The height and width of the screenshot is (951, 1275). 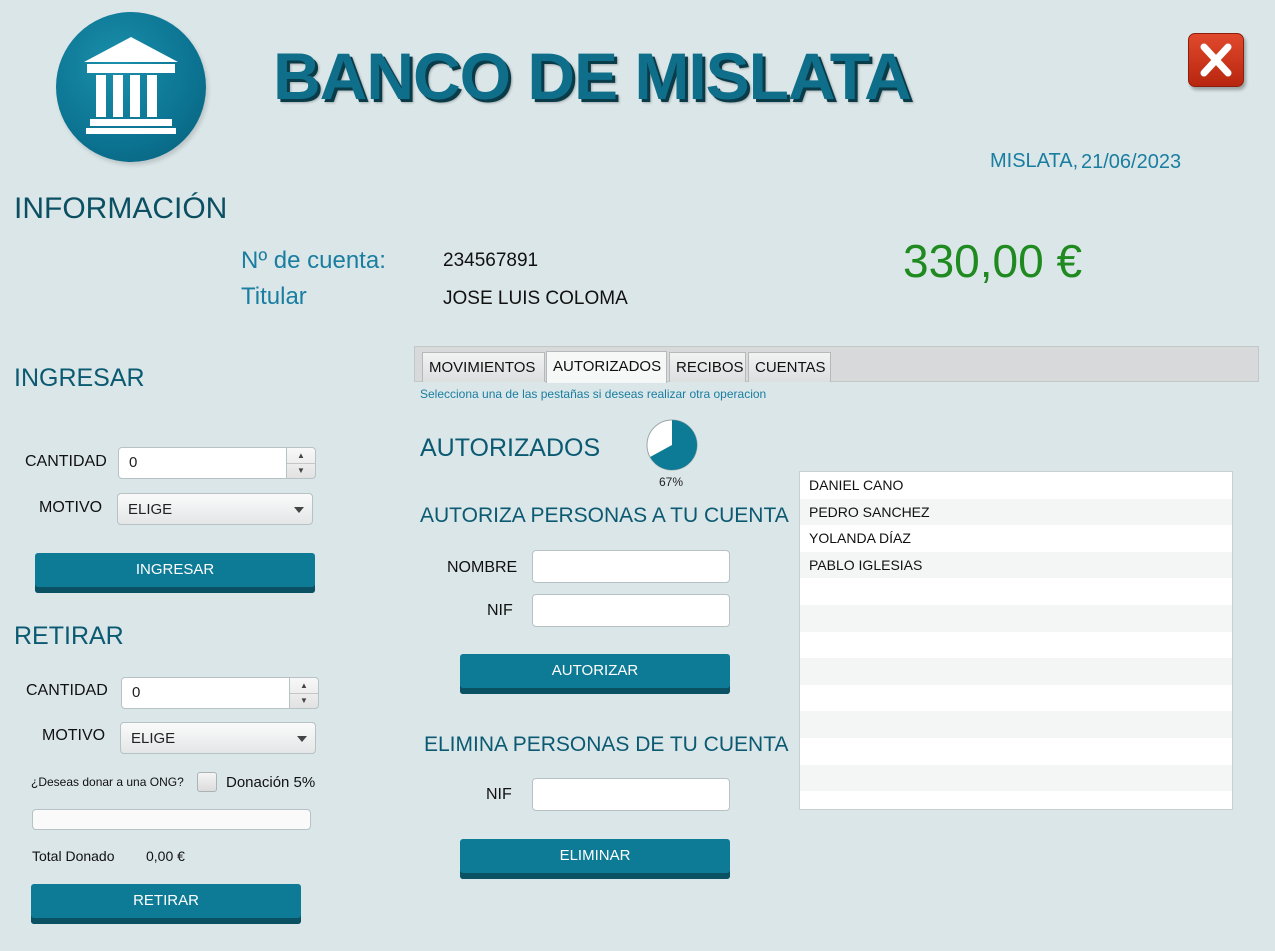 I want to click on donation-label: Donación 5%, so click(x=271, y=782).